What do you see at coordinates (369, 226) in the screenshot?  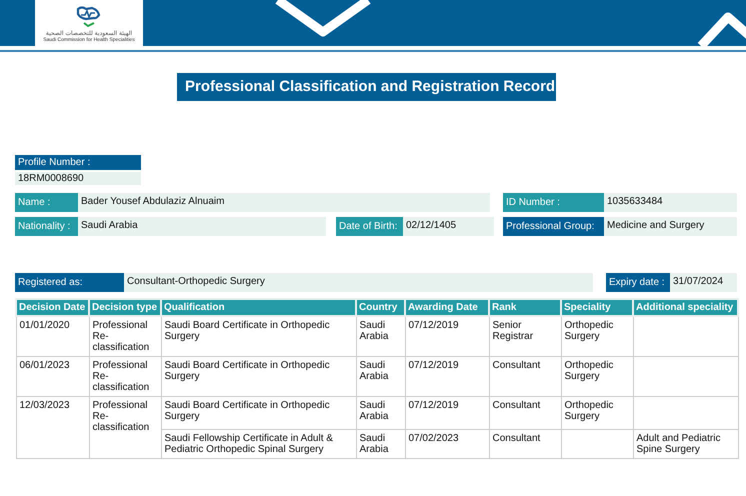 I see `field-label: Date of Birth:` at bounding box center [369, 226].